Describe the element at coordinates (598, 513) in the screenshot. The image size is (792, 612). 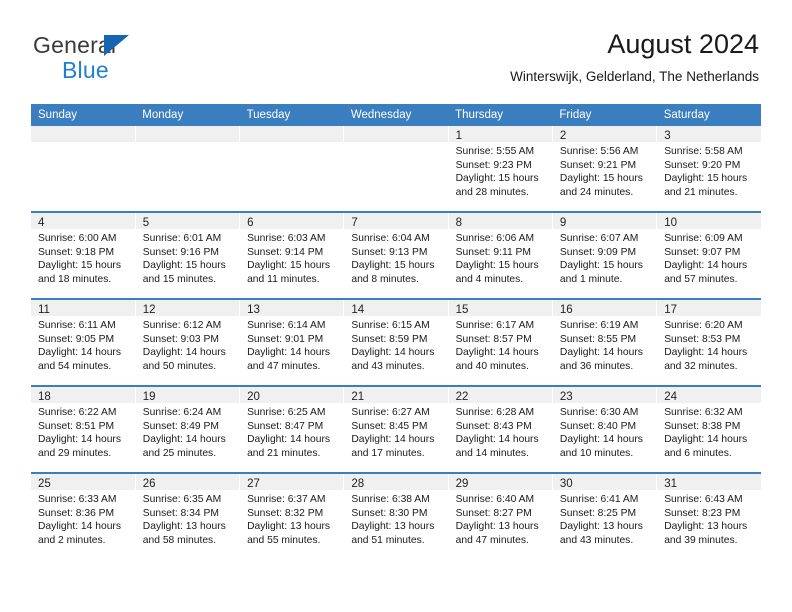
I see `day-sunset-text: Sunset: 8:25 PM` at that location.